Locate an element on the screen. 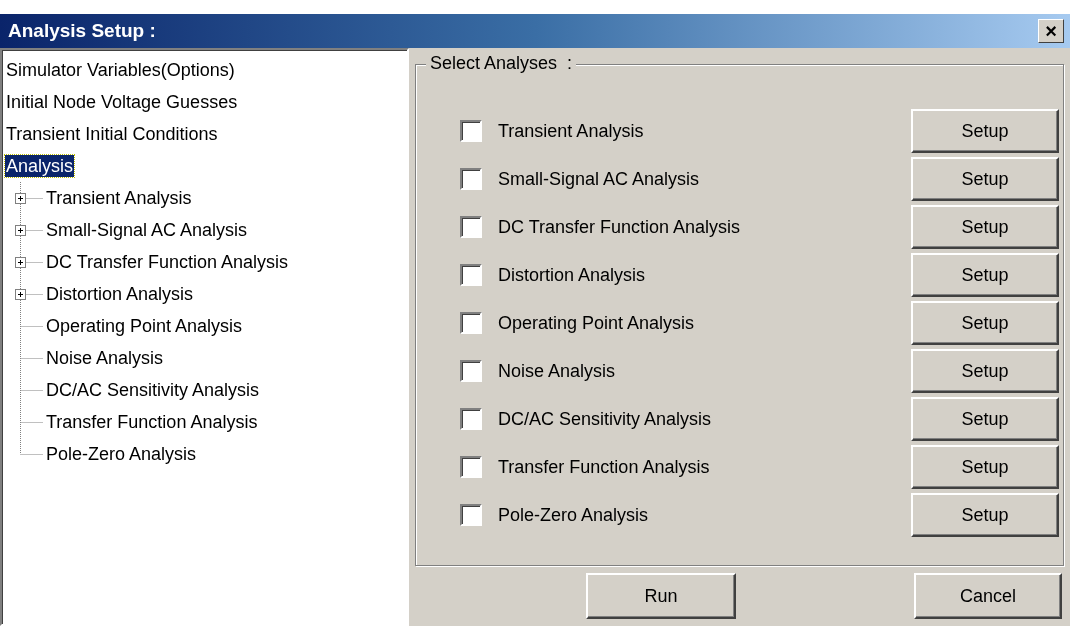  checkbox-label: Pole-Zero Analysis is located at coordinates (574, 515).